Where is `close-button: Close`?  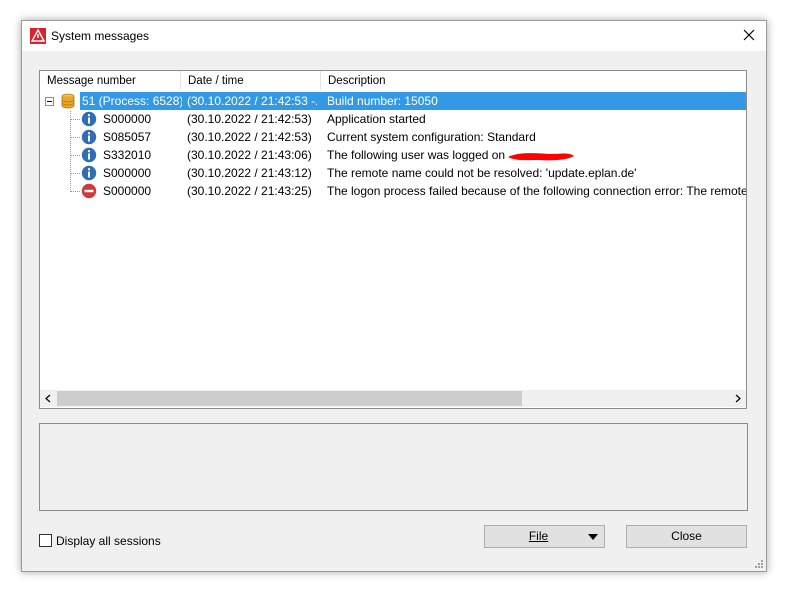
close-button: Close is located at coordinates (686, 536).